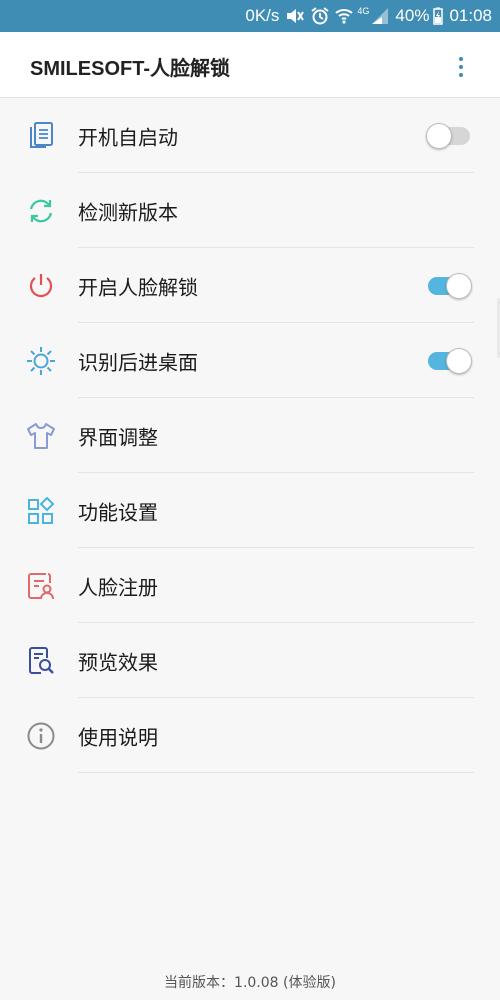 The image size is (500, 1000). What do you see at coordinates (138, 287) in the screenshot?
I see `list-item-label: 开启人脸解锁` at bounding box center [138, 287].